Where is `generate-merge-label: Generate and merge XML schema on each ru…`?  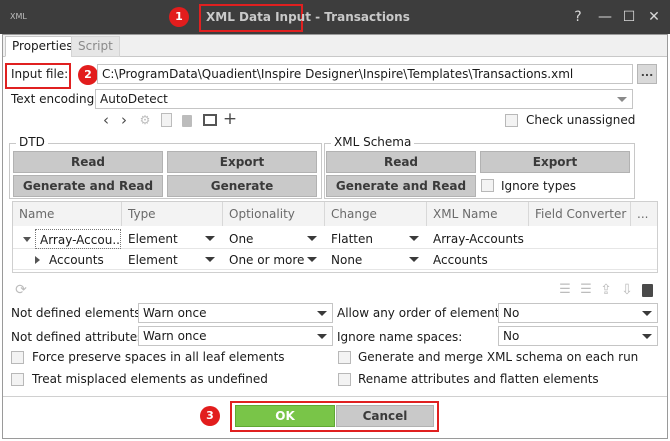 generate-merge-label: Generate and merge XML schema on each ru… is located at coordinates (498, 357).